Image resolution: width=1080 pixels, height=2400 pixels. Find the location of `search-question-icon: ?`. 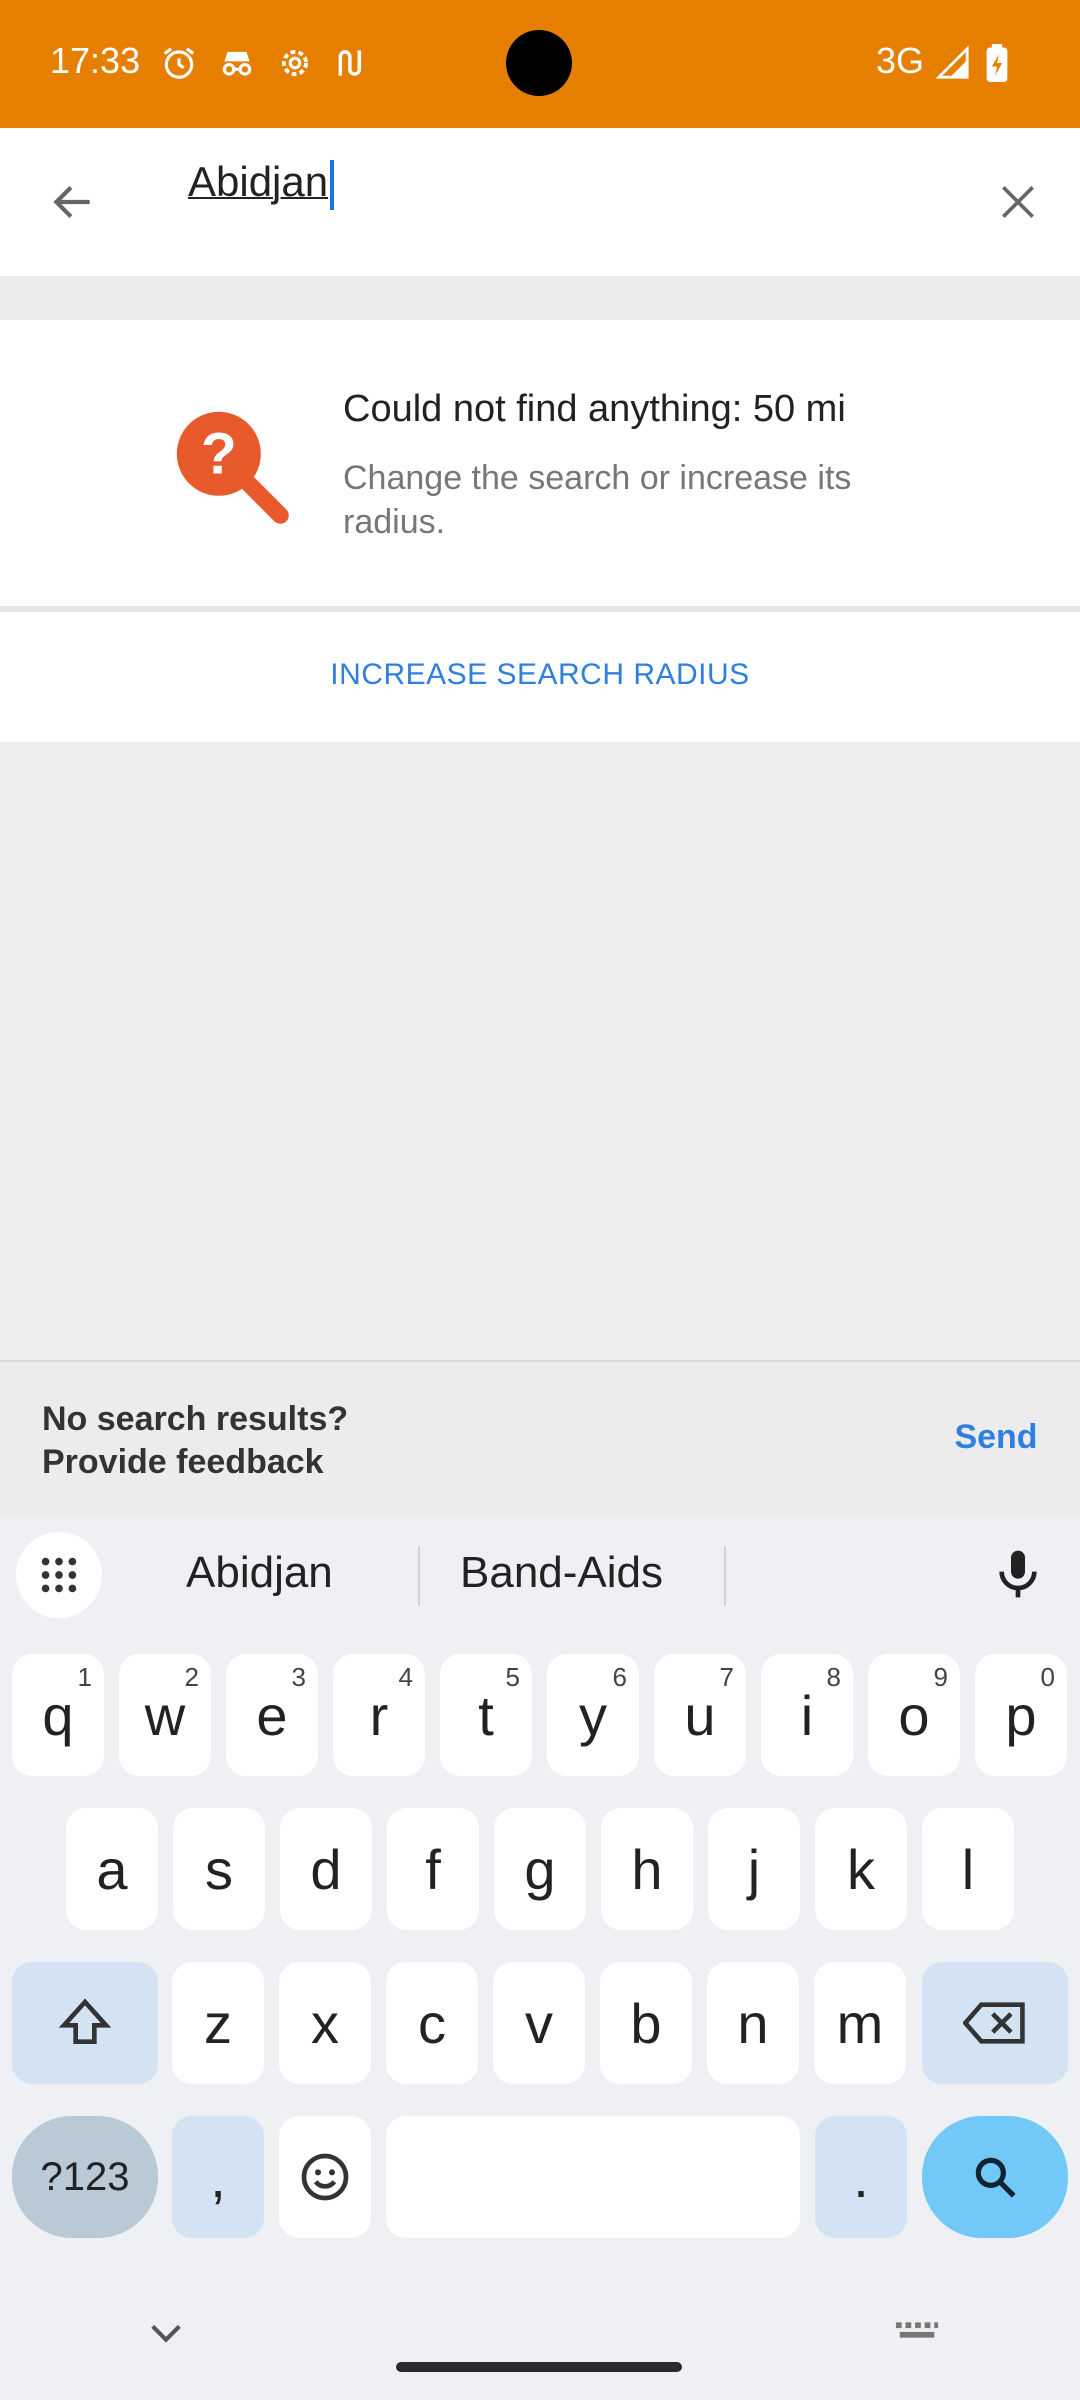

search-question-icon: ? is located at coordinates (232, 467).